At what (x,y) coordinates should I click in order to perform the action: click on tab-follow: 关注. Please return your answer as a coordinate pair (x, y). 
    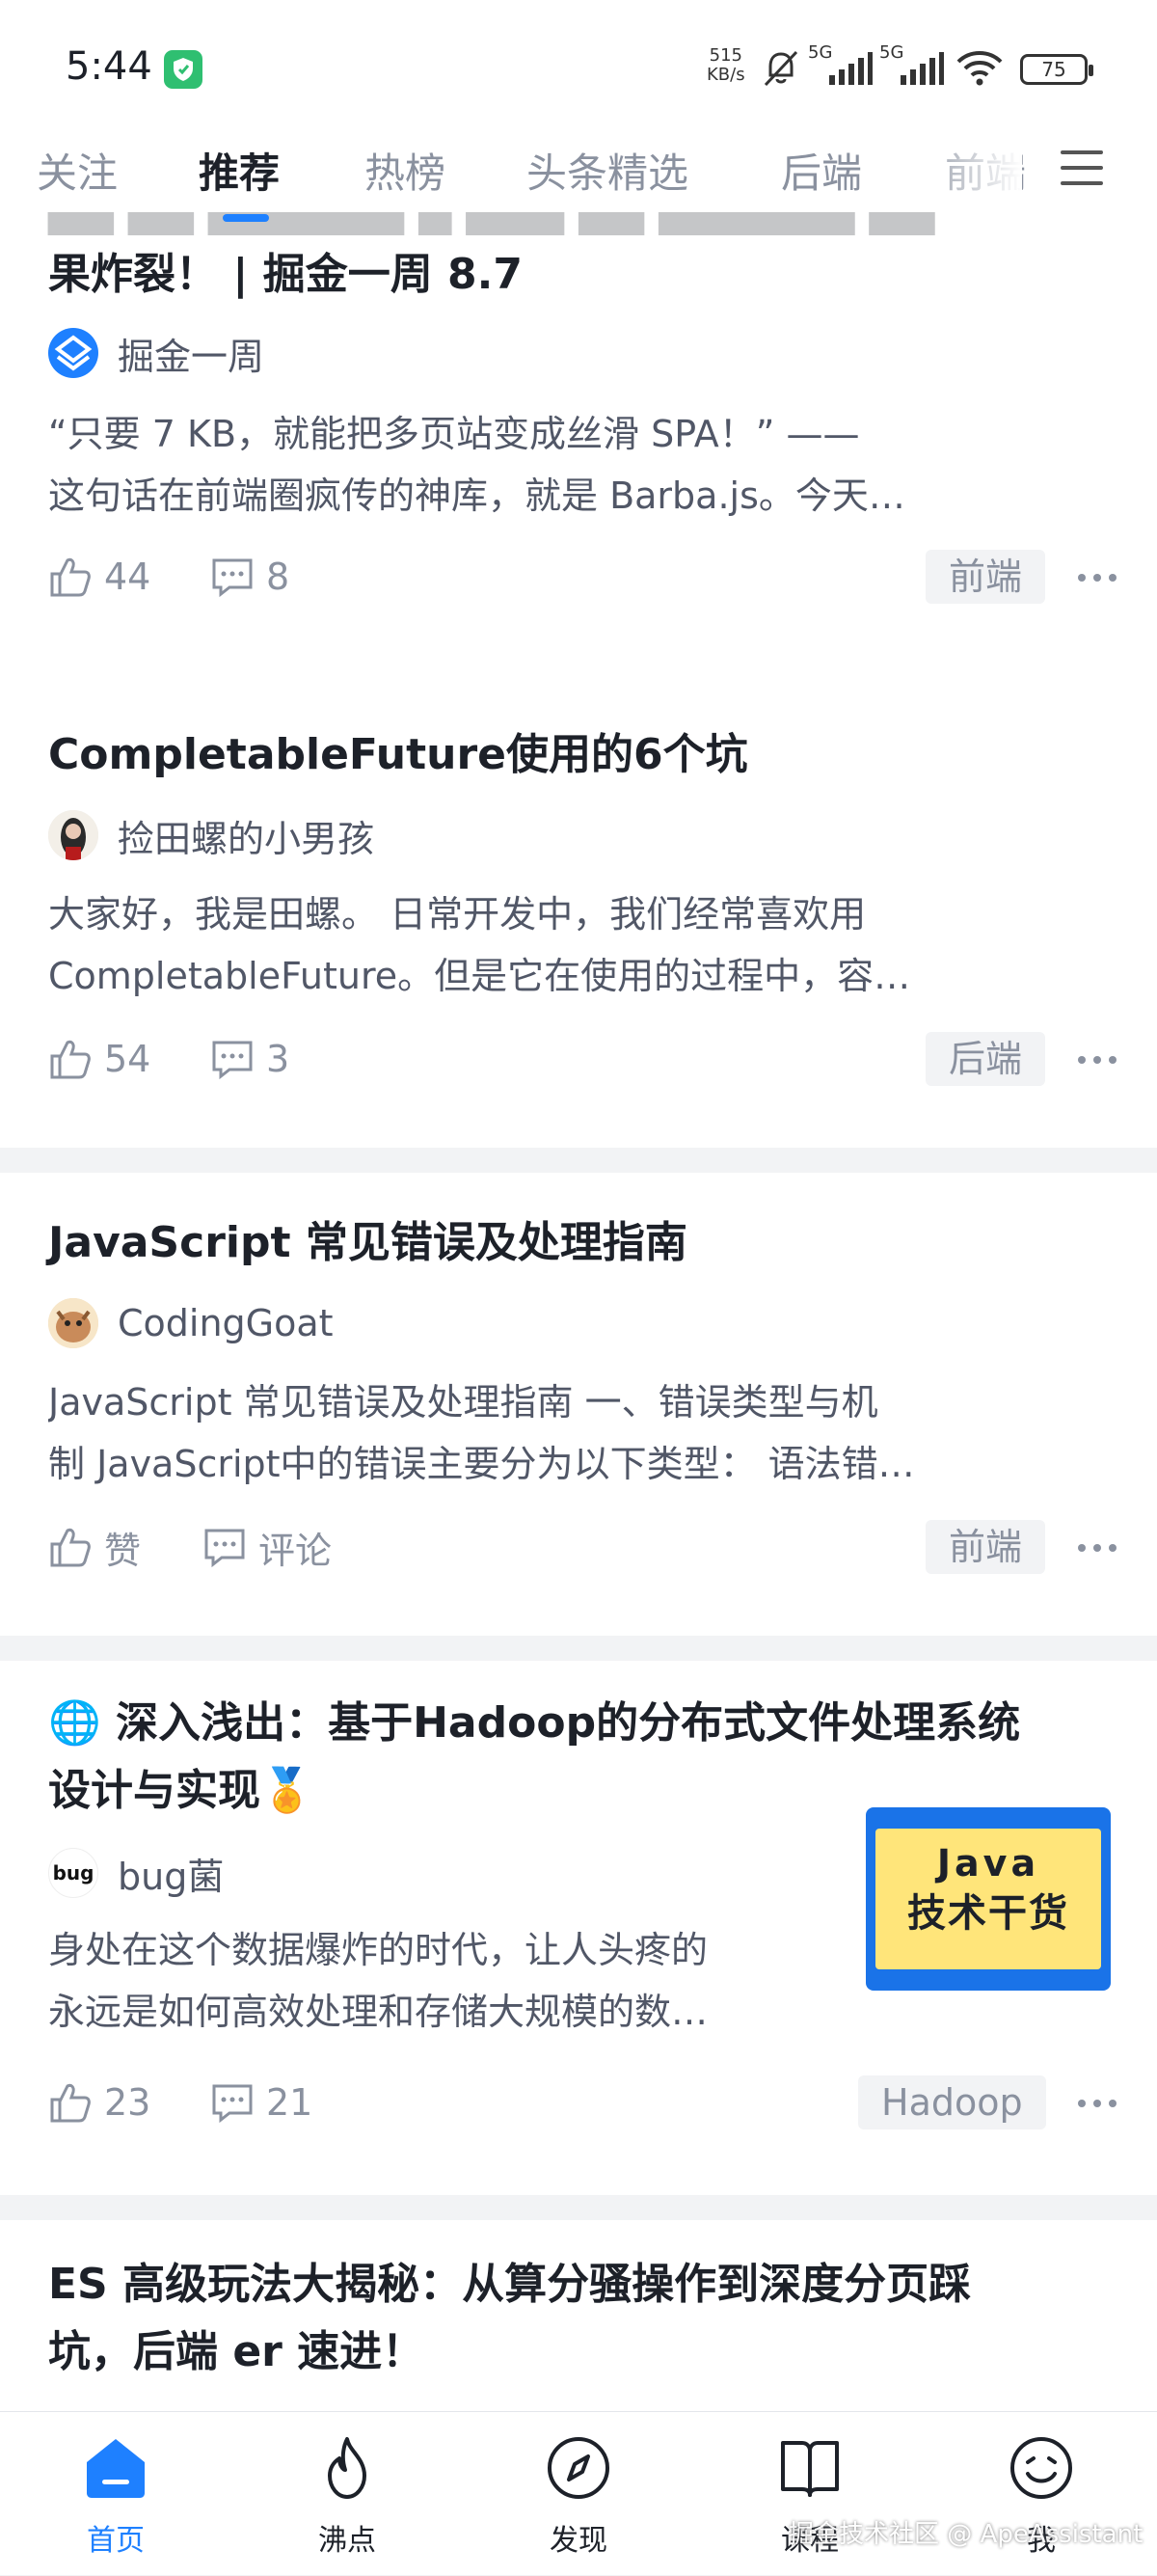
    Looking at the image, I should click on (77, 170).